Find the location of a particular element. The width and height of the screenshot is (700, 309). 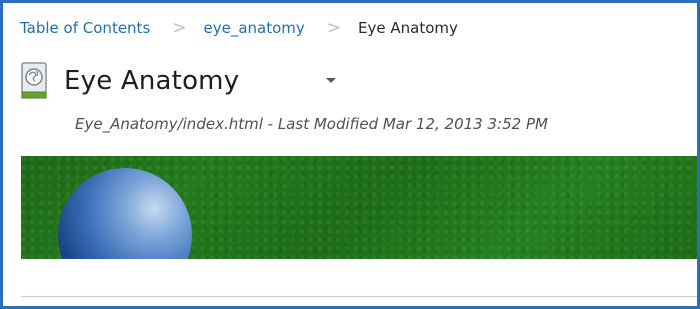

breadcrumb-link-table-of-contents: Table of Contents is located at coordinates (85, 28).